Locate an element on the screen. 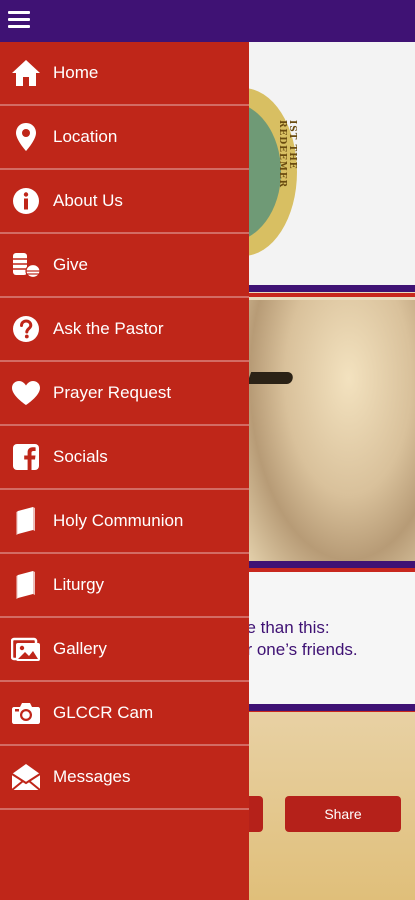 This screenshot has height=900, width=415. question-icon is located at coordinates (26, 329).